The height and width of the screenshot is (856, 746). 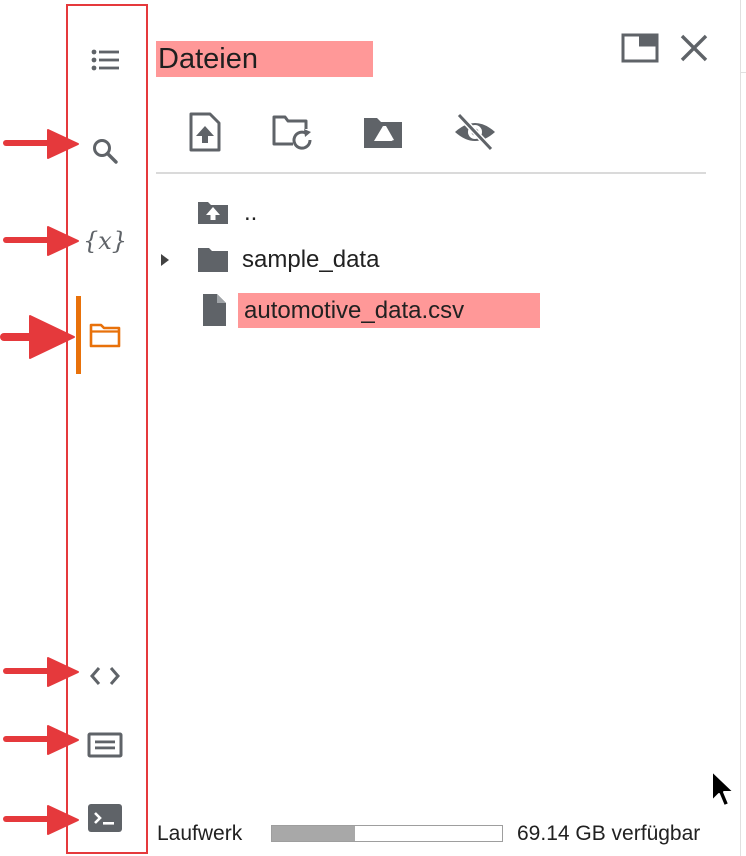 I want to click on editor-border-stub, so click(x=743, y=72).